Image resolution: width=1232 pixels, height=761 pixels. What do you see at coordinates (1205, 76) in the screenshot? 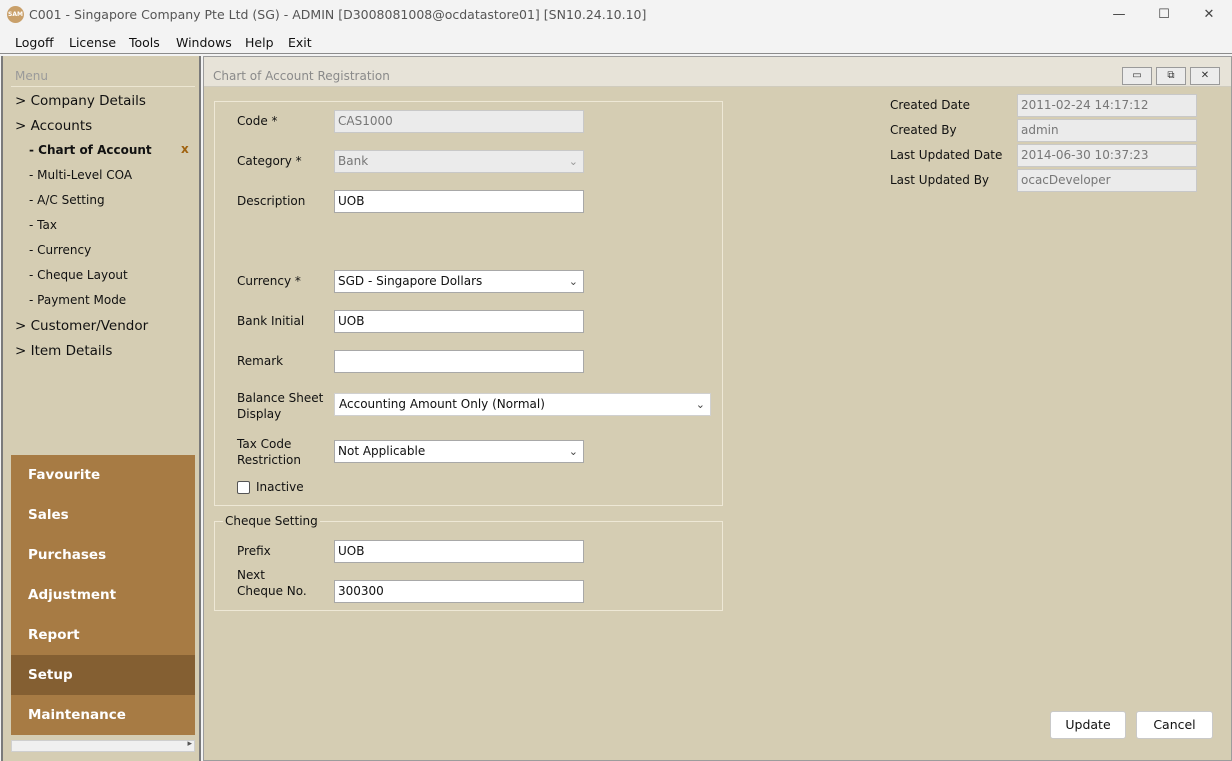
I see `mdi-close-button: ✕` at bounding box center [1205, 76].